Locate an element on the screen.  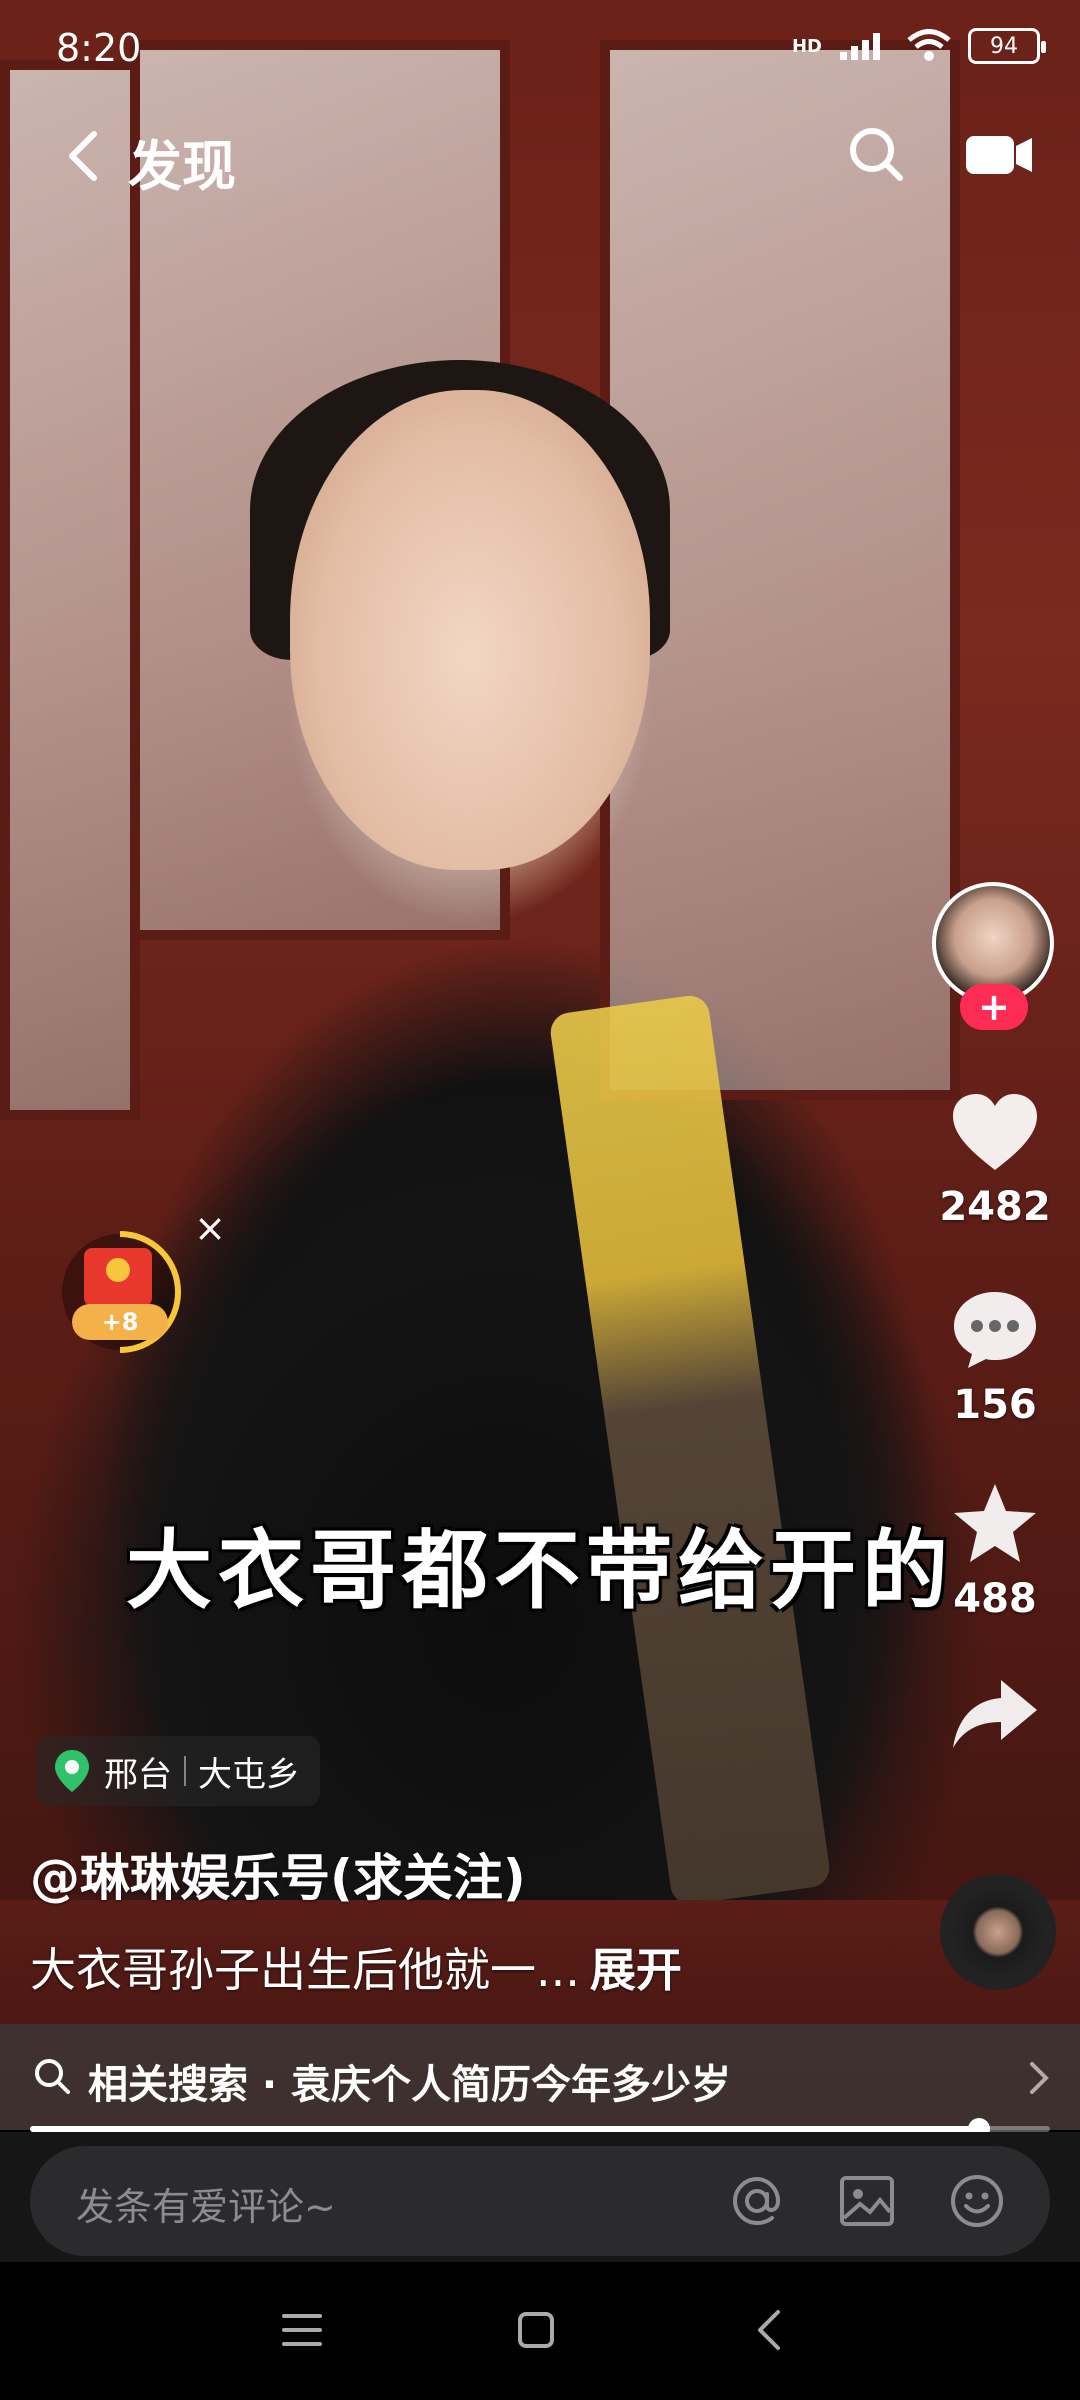
comment-bubble-icon is located at coordinates (995, 1330).